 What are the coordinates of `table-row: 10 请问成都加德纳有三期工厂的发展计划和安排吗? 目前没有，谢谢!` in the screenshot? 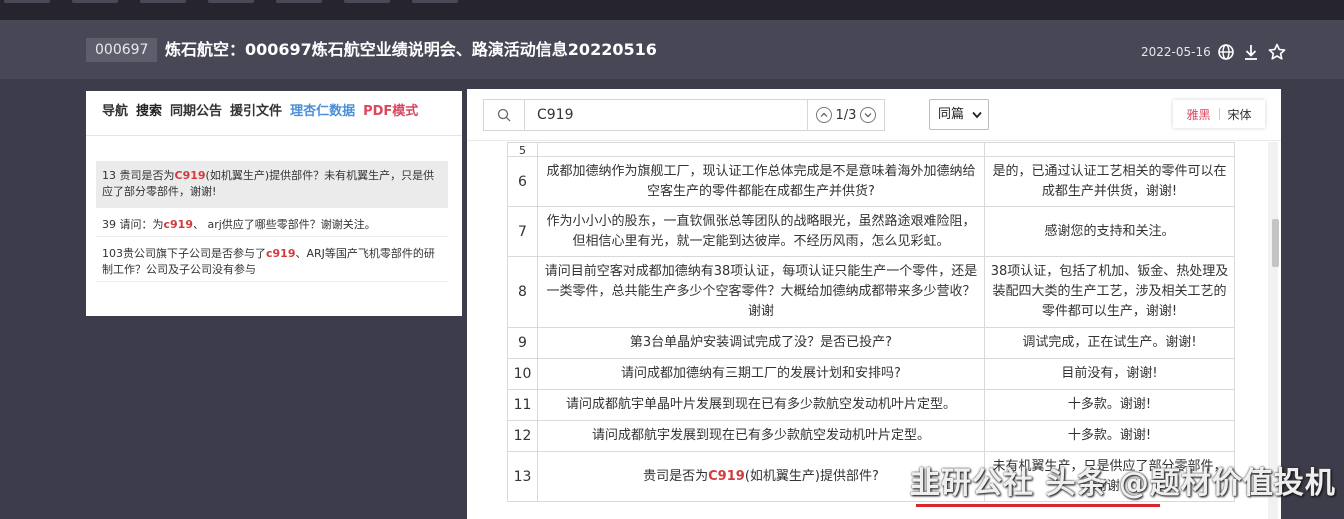 It's located at (871, 374).